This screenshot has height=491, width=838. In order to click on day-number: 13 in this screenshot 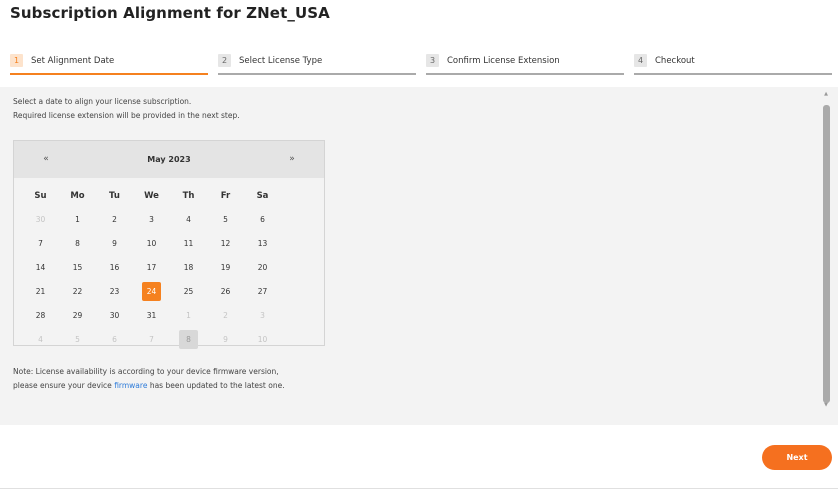, I will do `click(262, 243)`.